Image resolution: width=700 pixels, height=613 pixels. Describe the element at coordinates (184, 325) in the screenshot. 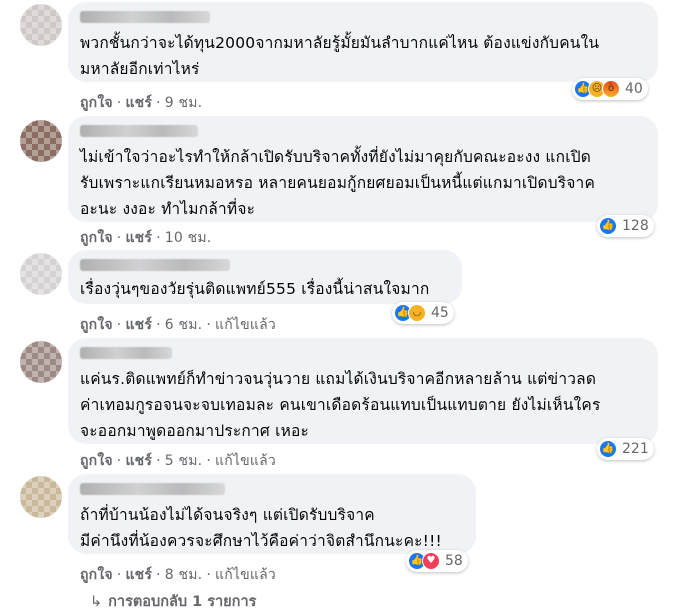

I see `timestamp: 6 ชม.` at that location.